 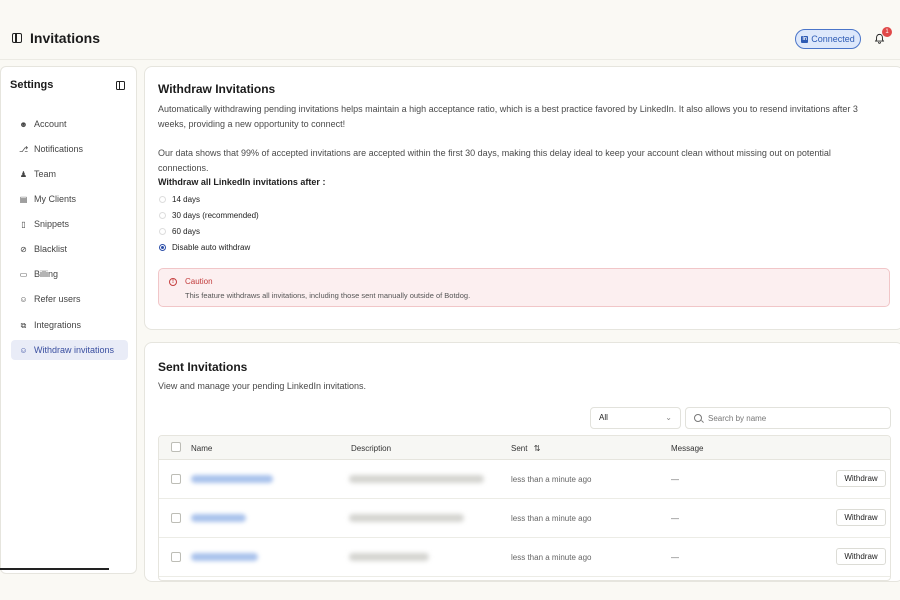 I want to click on radio-button-selected, so click(x=162, y=247).